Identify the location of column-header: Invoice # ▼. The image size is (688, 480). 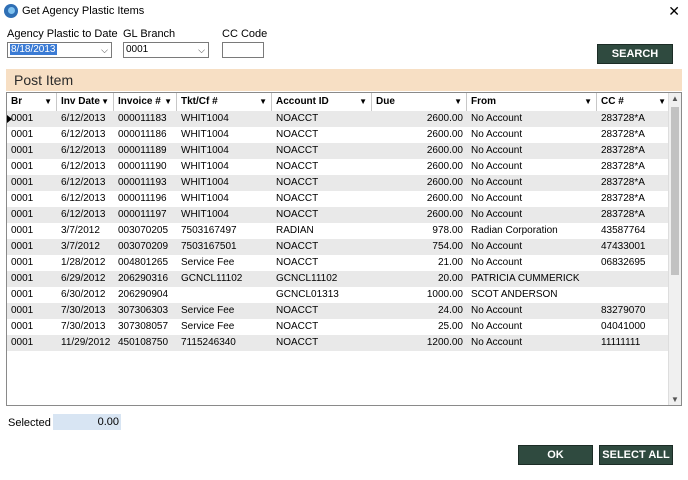
(145, 102).